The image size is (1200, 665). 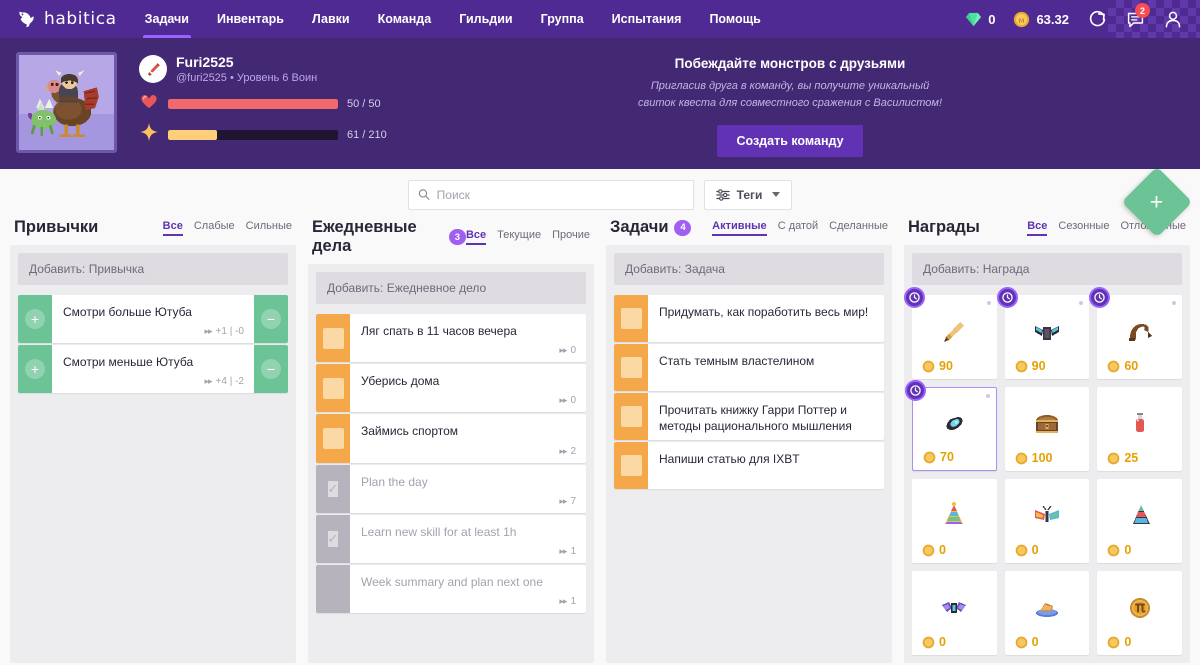 What do you see at coordinates (790, 141) in the screenshot?
I see `create-party-button: Создать команду` at bounding box center [790, 141].